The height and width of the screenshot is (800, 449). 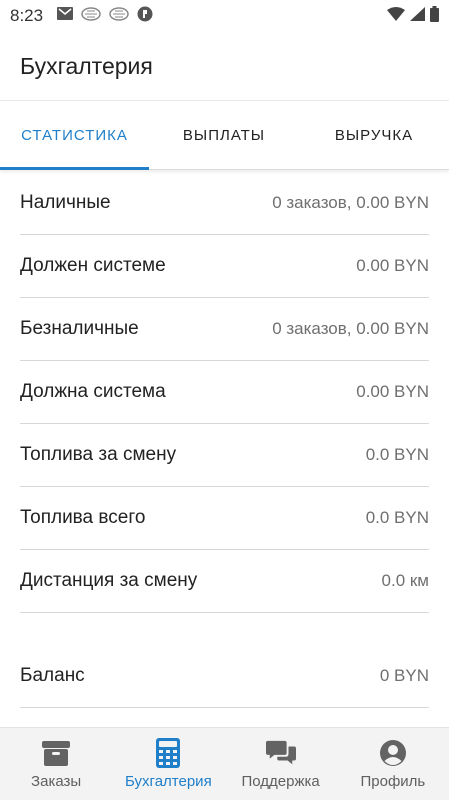 What do you see at coordinates (224, 16) in the screenshot?
I see `status-bar: 8:23` at bounding box center [224, 16].